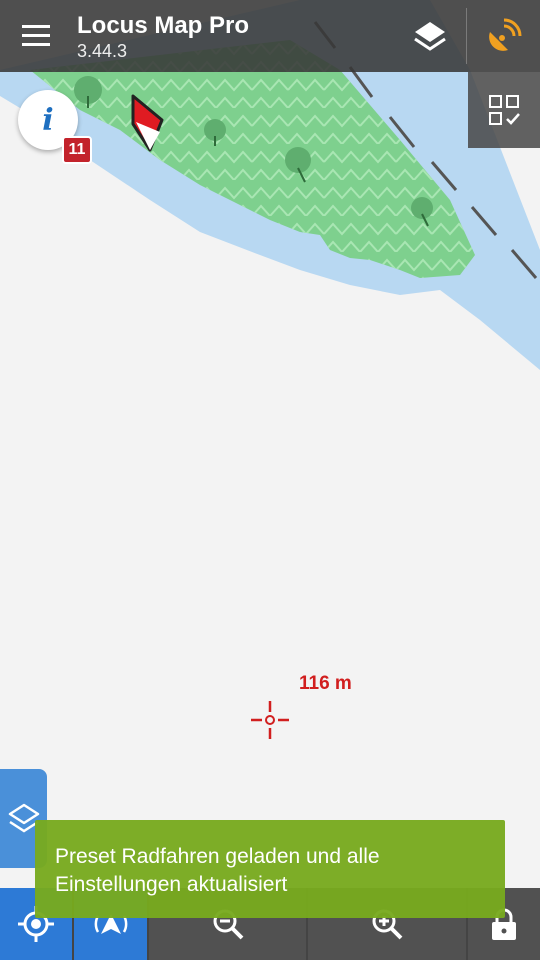 The height and width of the screenshot is (960, 540). Describe the element at coordinates (466, 36) in the screenshot. I see `toolbar-divider` at that location.